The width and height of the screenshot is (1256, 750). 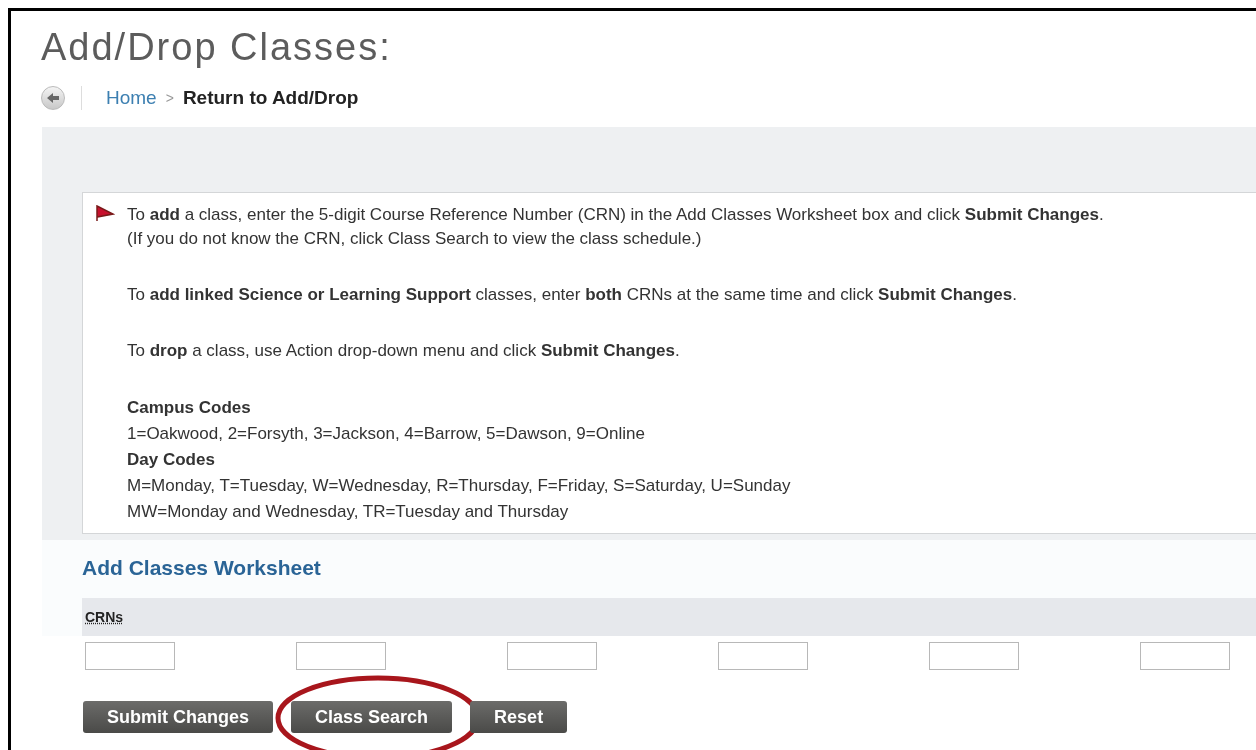 I want to click on back-button, so click(x=53, y=98).